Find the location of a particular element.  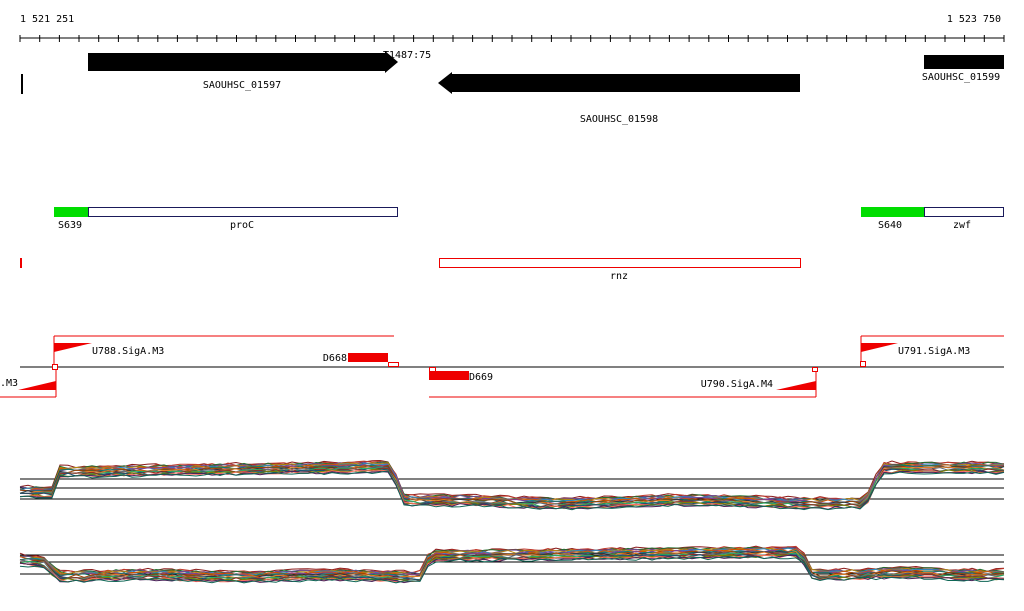

label-u791: U791.SigA.M3 is located at coordinates (934, 351).